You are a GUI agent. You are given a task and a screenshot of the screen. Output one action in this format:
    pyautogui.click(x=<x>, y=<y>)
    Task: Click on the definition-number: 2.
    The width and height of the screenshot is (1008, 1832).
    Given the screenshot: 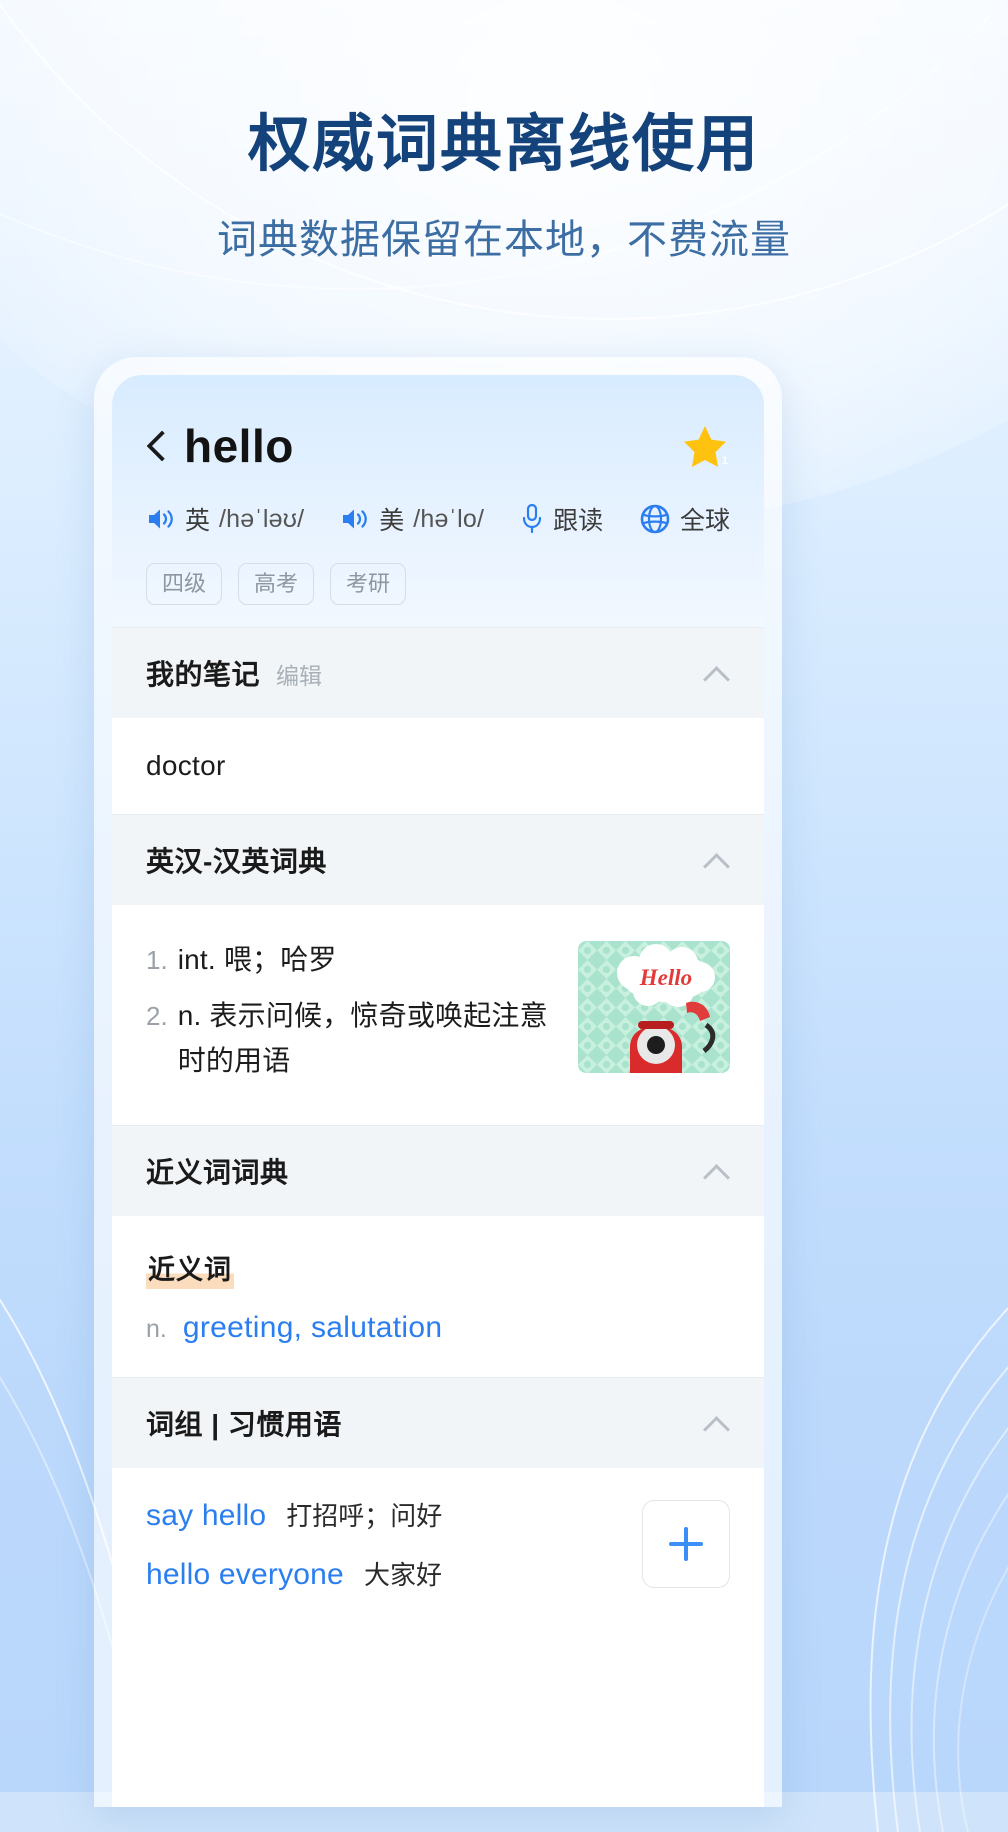 What is the action you would take?
    pyautogui.click(x=157, y=1015)
    